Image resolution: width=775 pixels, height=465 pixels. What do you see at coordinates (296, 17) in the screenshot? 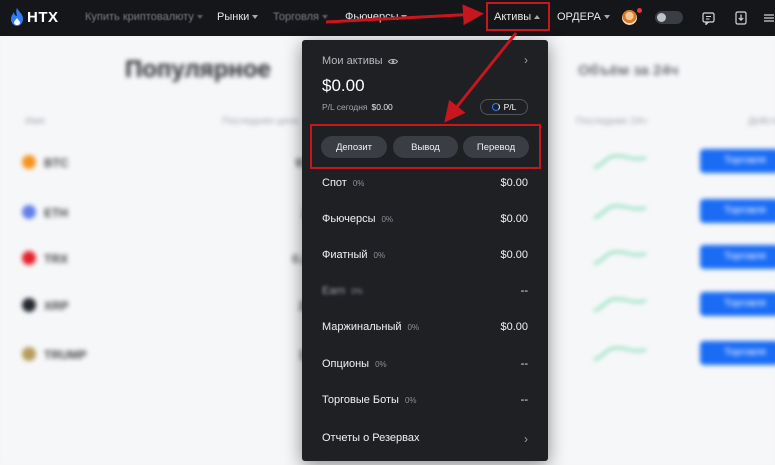
I see `nav-trading-label: Торговля` at bounding box center [296, 17].